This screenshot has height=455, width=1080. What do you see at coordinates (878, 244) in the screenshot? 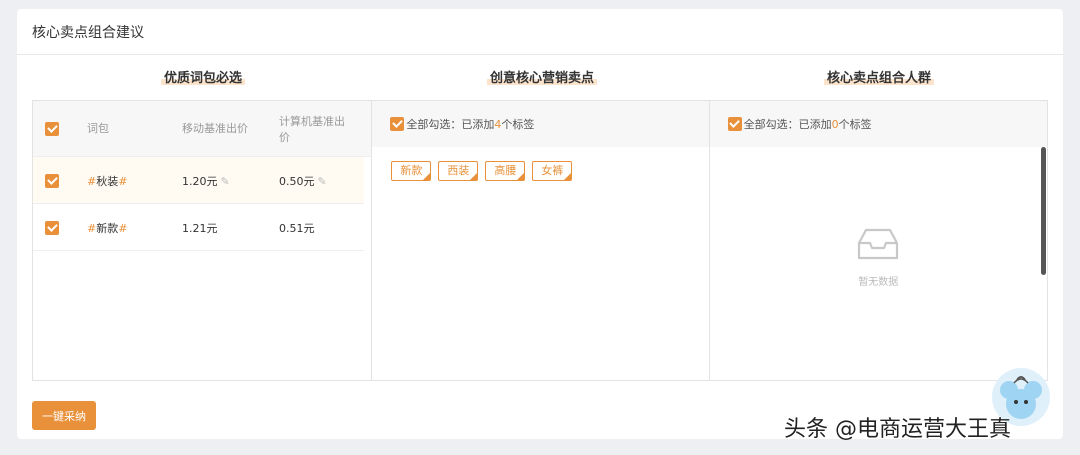
I see `inbox-icon` at bounding box center [878, 244].